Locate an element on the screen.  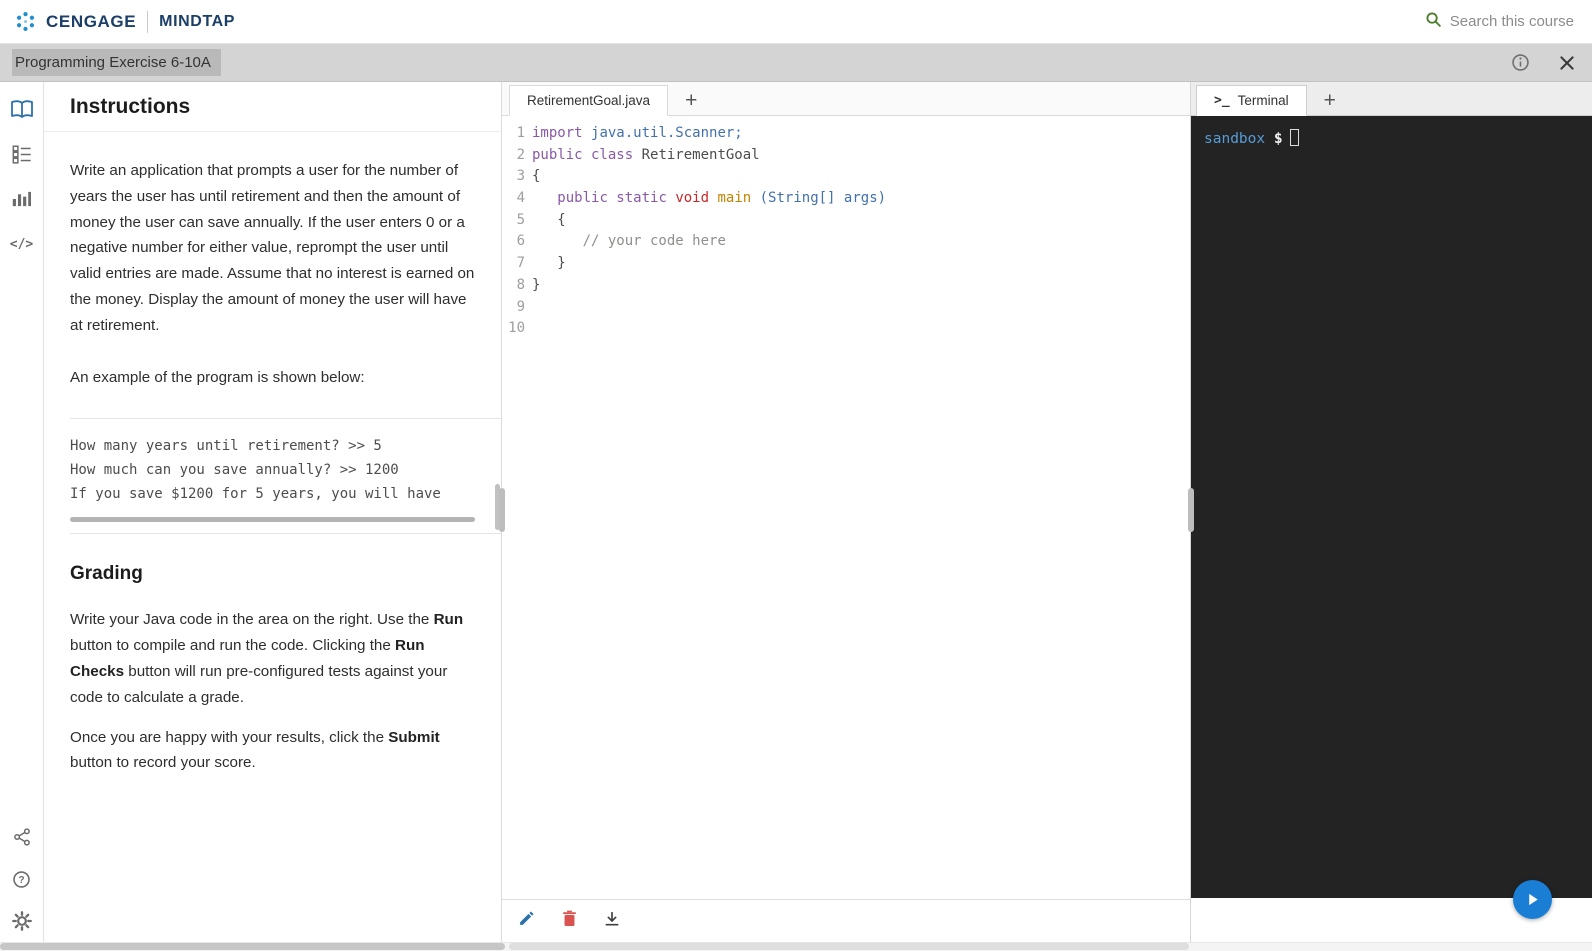
cengage-logo-icon is located at coordinates (25, 21).